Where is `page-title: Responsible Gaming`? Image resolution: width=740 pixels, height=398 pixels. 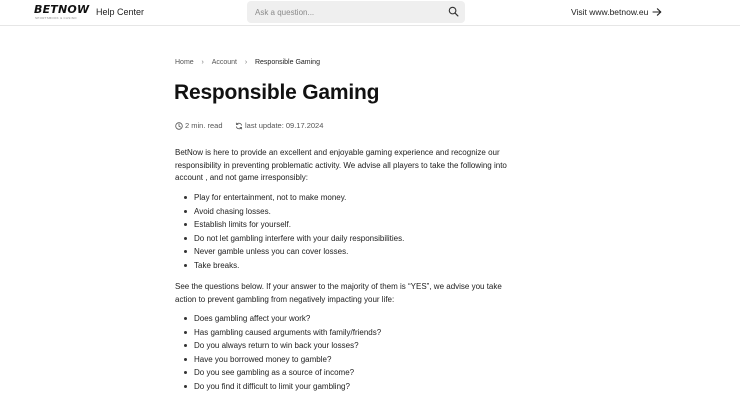 page-title: Responsible Gaming is located at coordinates (277, 92).